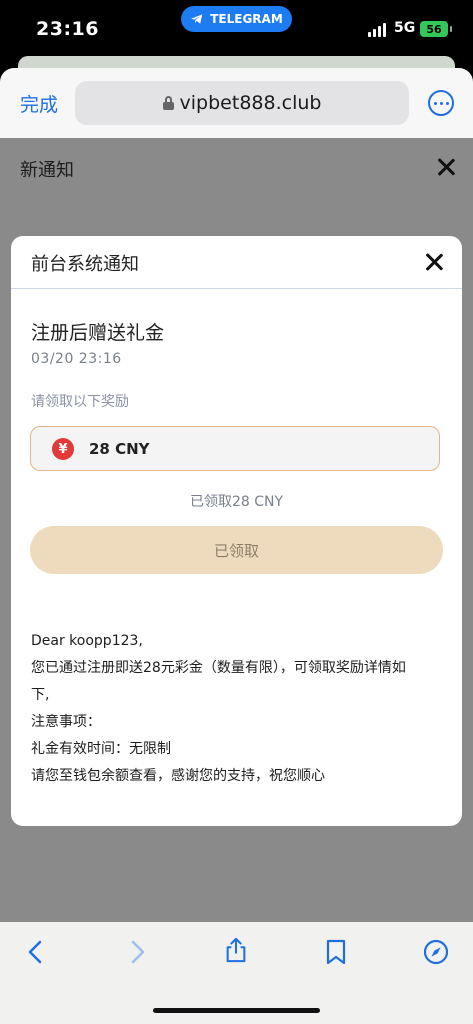  What do you see at coordinates (119, 449) in the screenshot?
I see `reward-amount: 28 CNY` at bounding box center [119, 449].